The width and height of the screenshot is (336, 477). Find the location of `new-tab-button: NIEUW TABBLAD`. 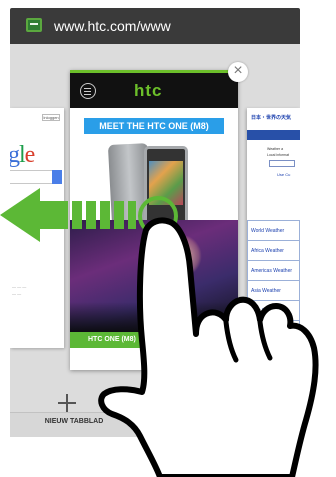

new-tab-button: NIEUW TABBLAD is located at coordinates (69, 412).